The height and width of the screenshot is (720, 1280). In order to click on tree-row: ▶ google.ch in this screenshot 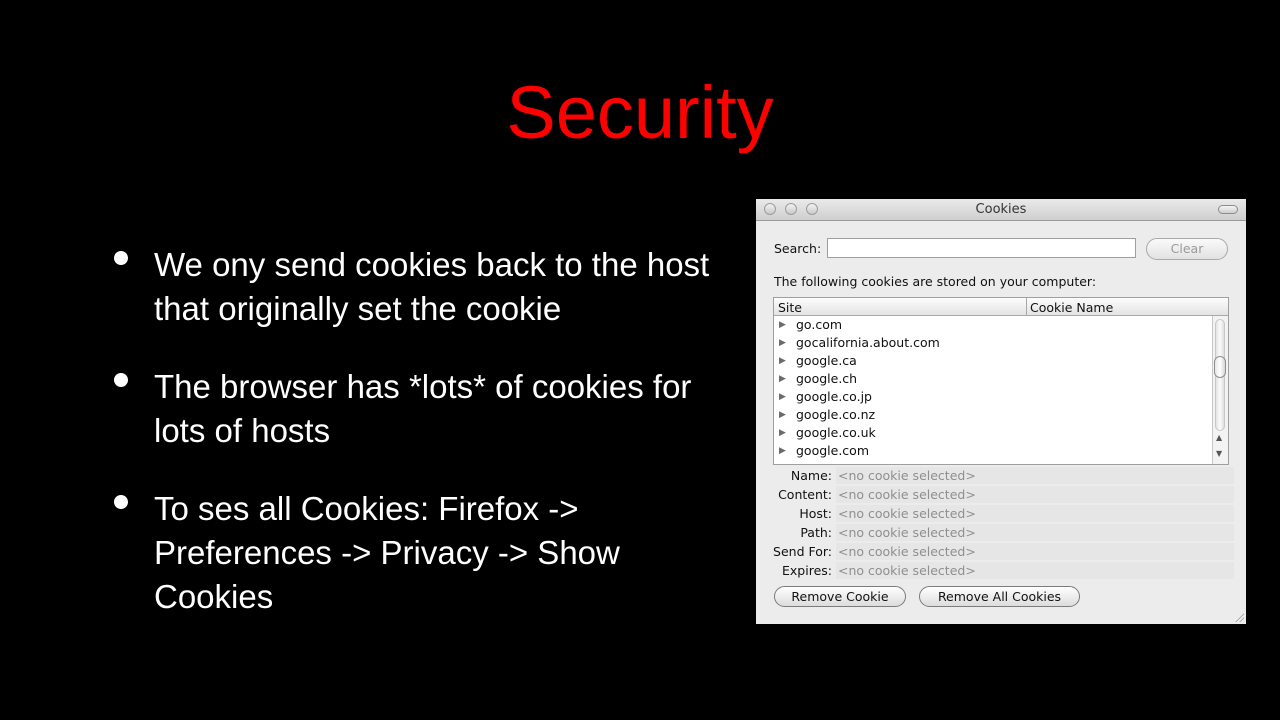, I will do `click(994, 379)`.